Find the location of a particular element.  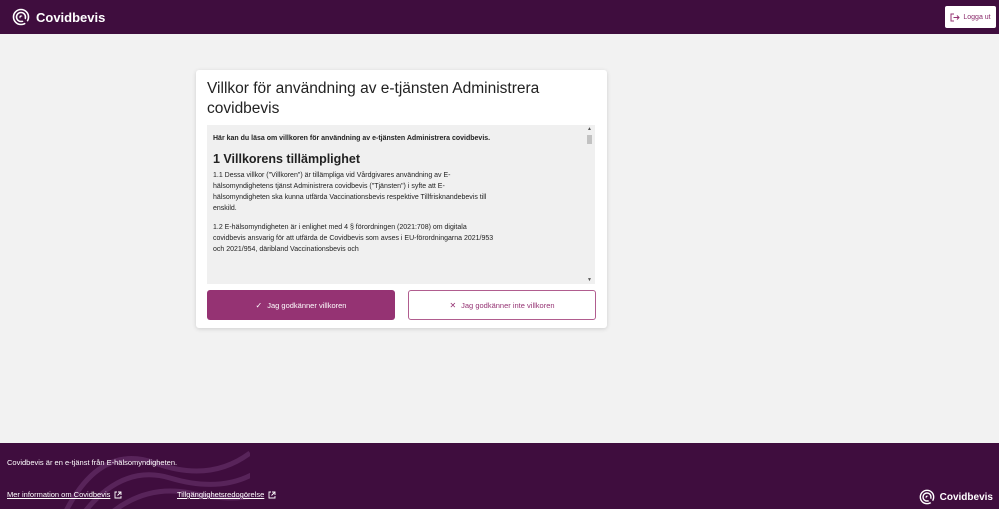

accept-terms-button: ✓ Jag godkänner villkoren is located at coordinates (301, 305).